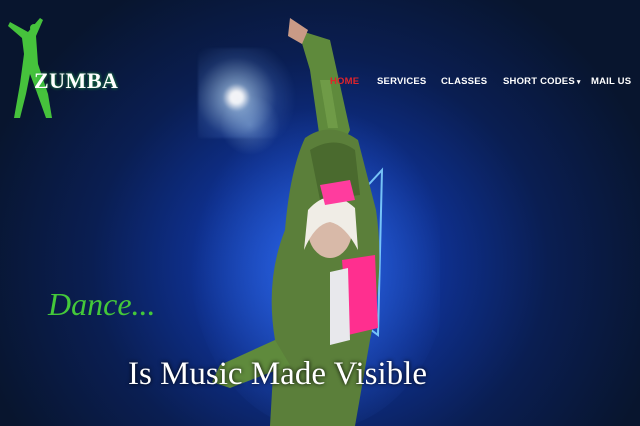 The image size is (640, 426). What do you see at coordinates (401, 81) in the screenshot?
I see `nav-item-services: SERVICES` at bounding box center [401, 81].